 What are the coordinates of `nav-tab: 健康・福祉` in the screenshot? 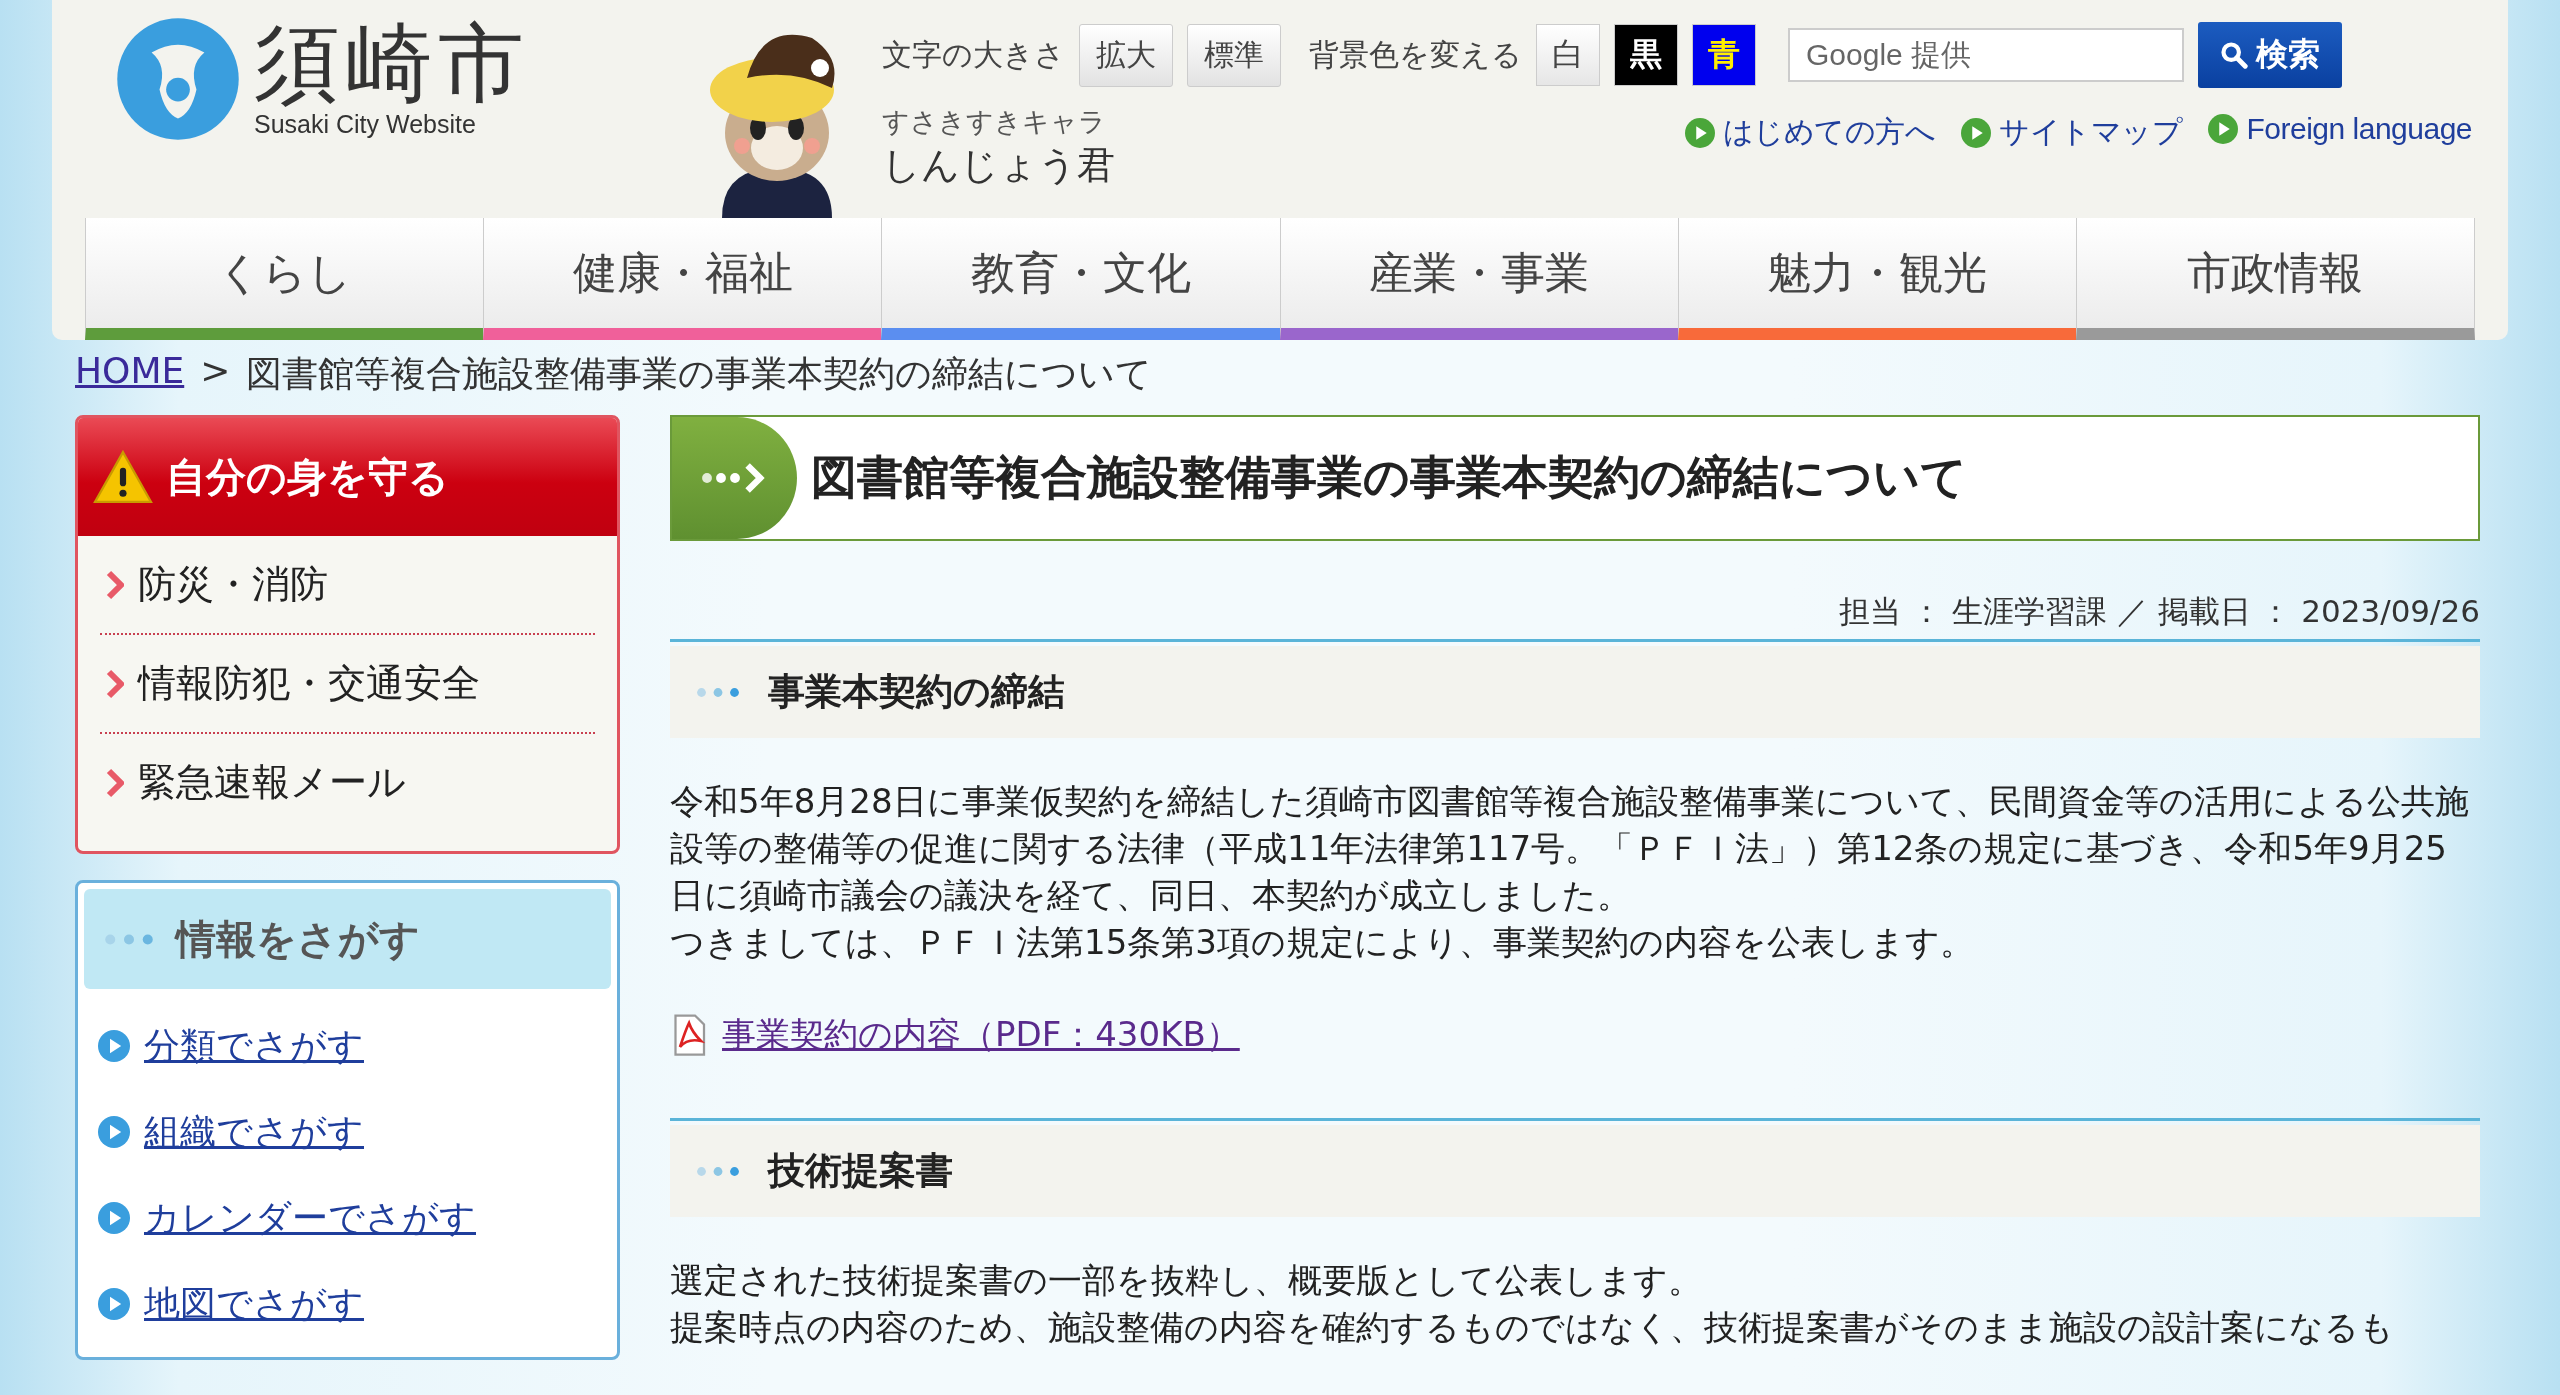 It's located at (682, 279).